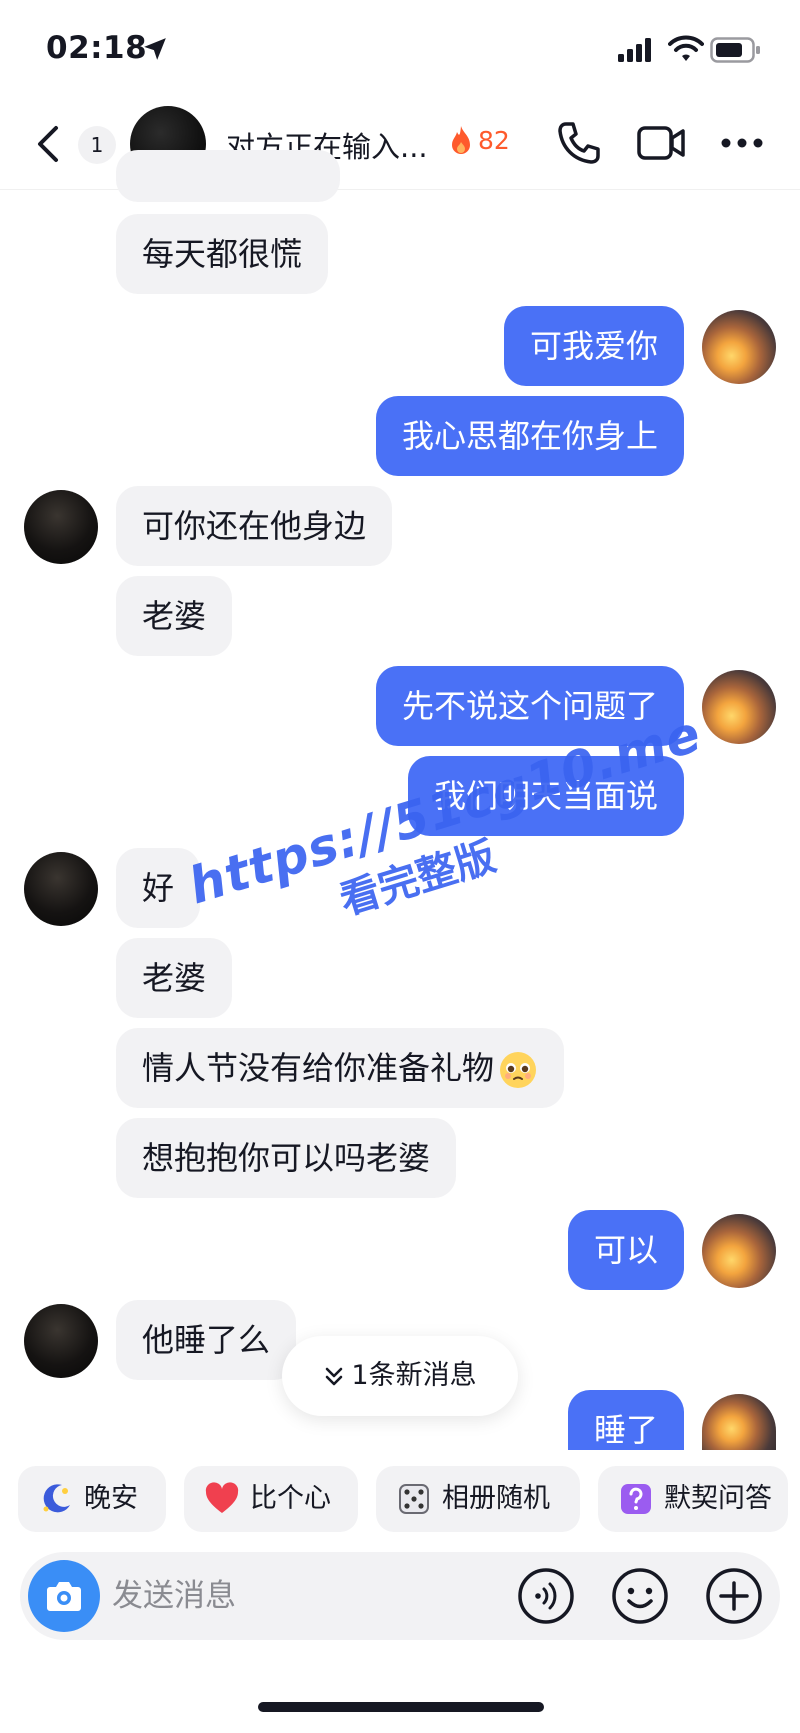 The height and width of the screenshot is (1733, 800). I want to click on dice-icon, so click(414, 1499).